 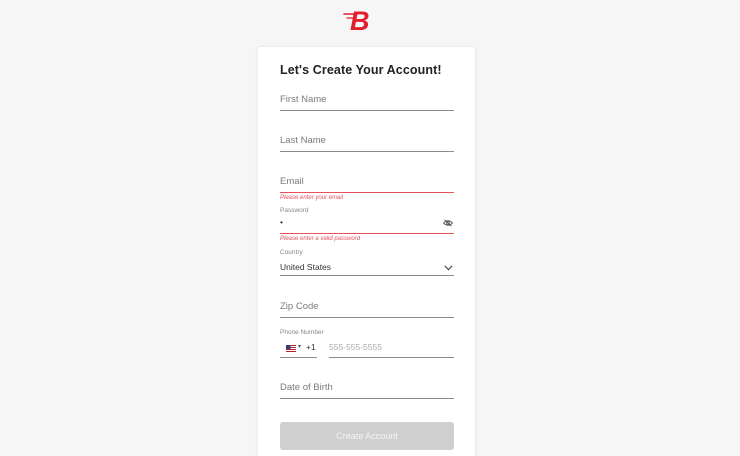 What do you see at coordinates (306, 267) in the screenshot?
I see `country-value: United States` at bounding box center [306, 267].